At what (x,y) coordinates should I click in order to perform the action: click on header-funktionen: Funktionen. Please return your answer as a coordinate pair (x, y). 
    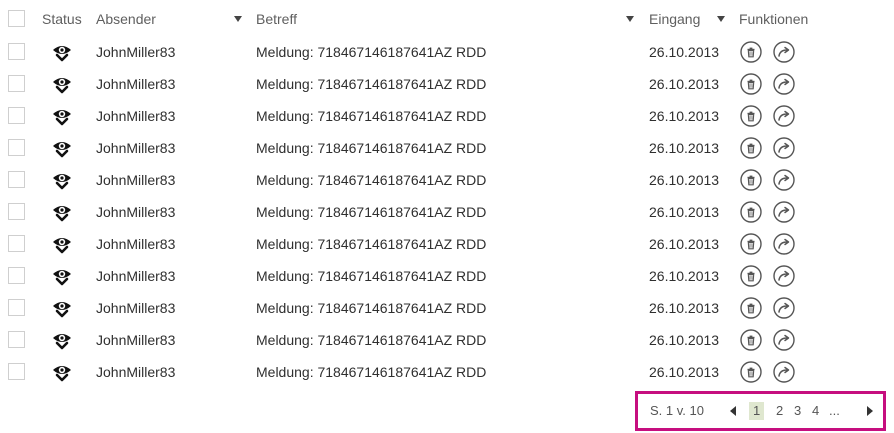
    Looking at the image, I should click on (774, 19).